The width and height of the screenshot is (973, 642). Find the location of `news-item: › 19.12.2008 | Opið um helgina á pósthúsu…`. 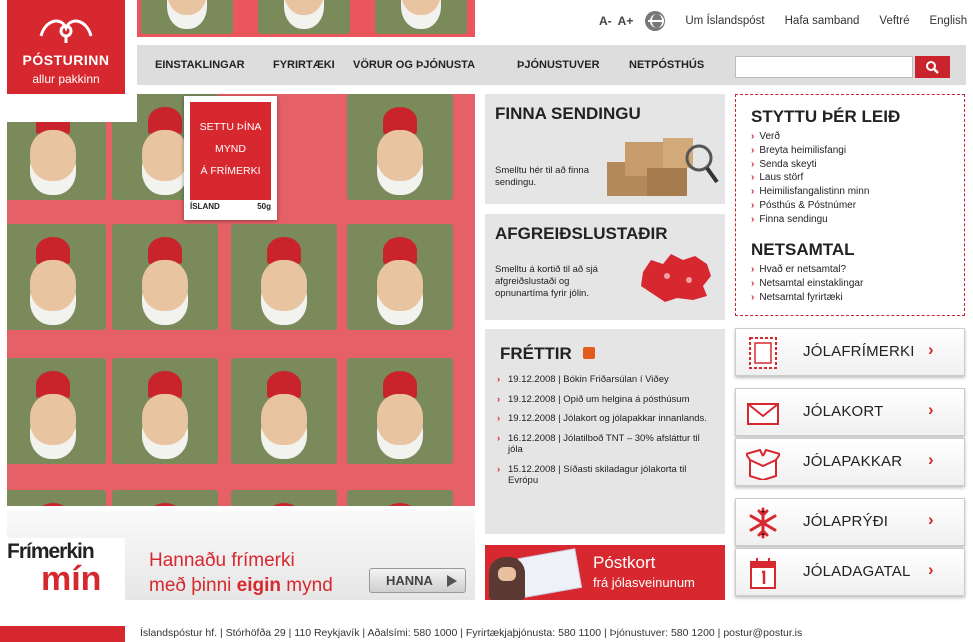

news-item: › 19.12.2008 | Opið um helgina á pósthúsu… is located at coordinates (607, 400).